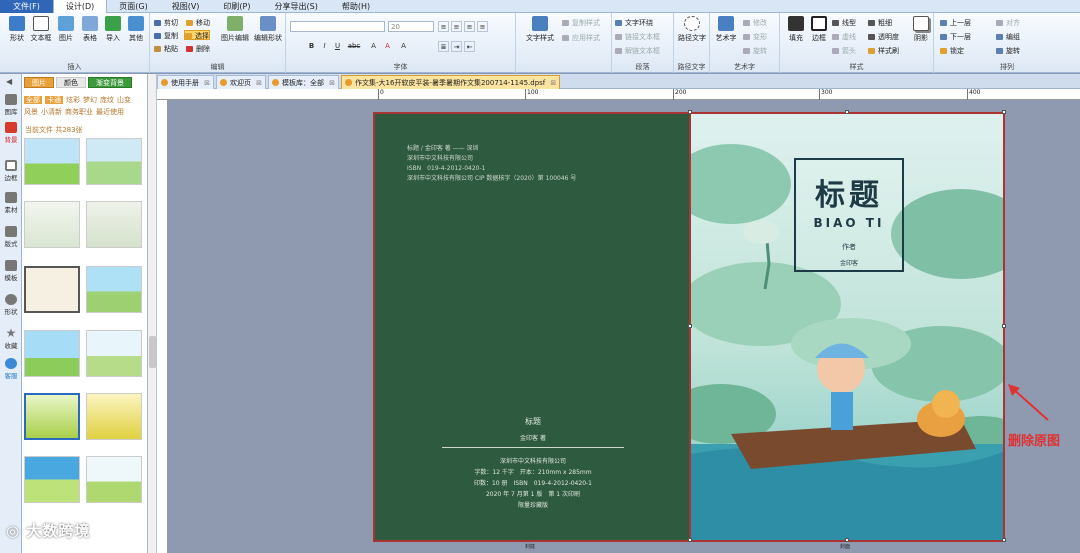 Image resolution: width=1080 pixels, height=553 pixels. I want to click on align-center-icon: ≡, so click(456, 26).